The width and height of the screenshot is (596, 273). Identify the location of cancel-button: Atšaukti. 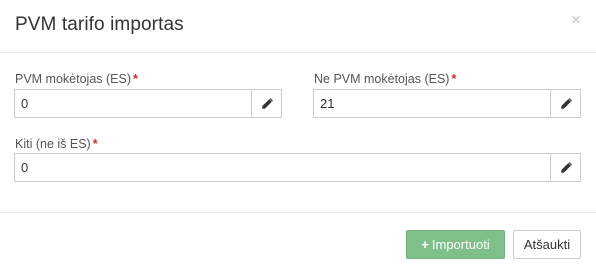
(547, 244).